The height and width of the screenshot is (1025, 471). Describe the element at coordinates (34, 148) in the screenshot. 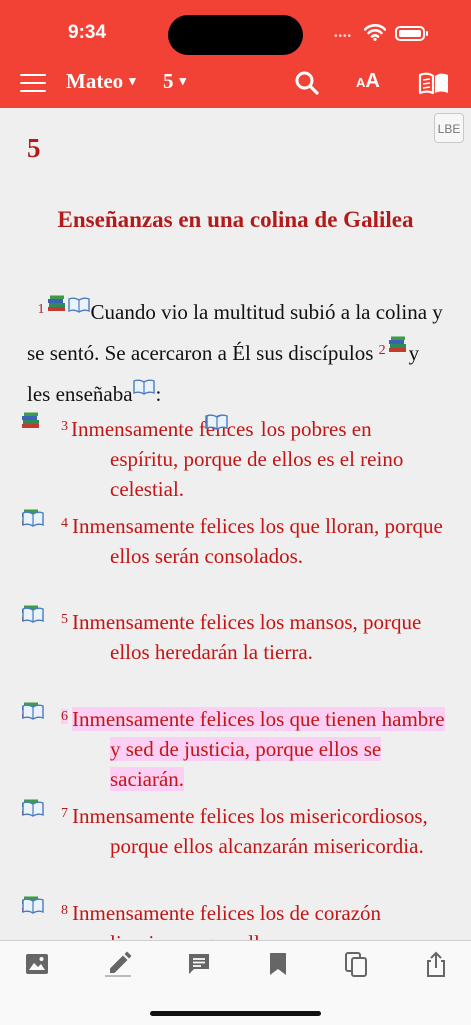

I see `chapter-number: 5` at that location.